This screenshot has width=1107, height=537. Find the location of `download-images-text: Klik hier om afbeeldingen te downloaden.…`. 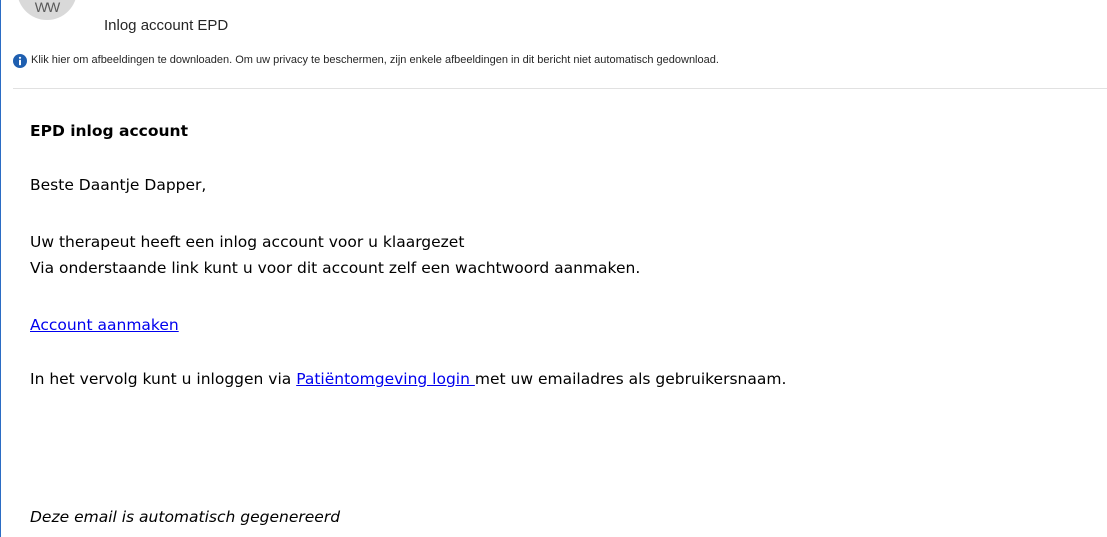

download-images-text: Klik hier om afbeeldingen te downloaden.… is located at coordinates (375, 60).